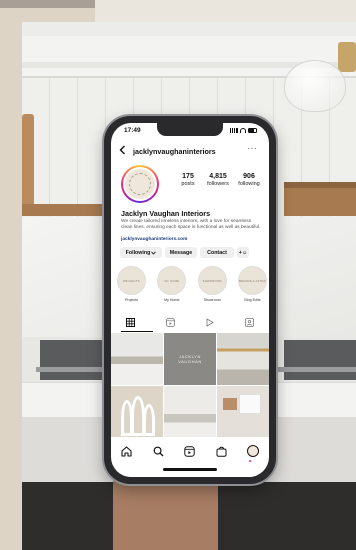 The height and width of the screenshot is (550, 356). What do you see at coordinates (315, 86) in the screenshot?
I see `pendant-lamp` at bounding box center [315, 86].